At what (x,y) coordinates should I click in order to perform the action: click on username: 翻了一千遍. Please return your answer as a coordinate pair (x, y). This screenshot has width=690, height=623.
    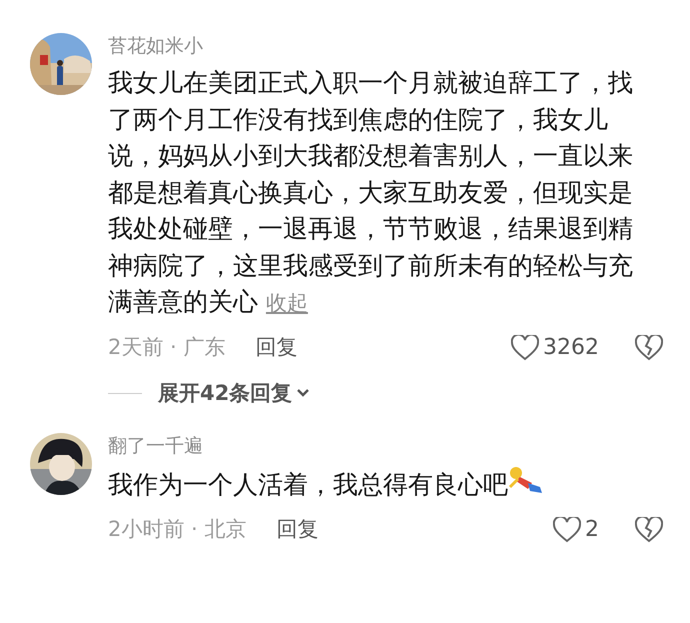
    Looking at the image, I should click on (156, 446).